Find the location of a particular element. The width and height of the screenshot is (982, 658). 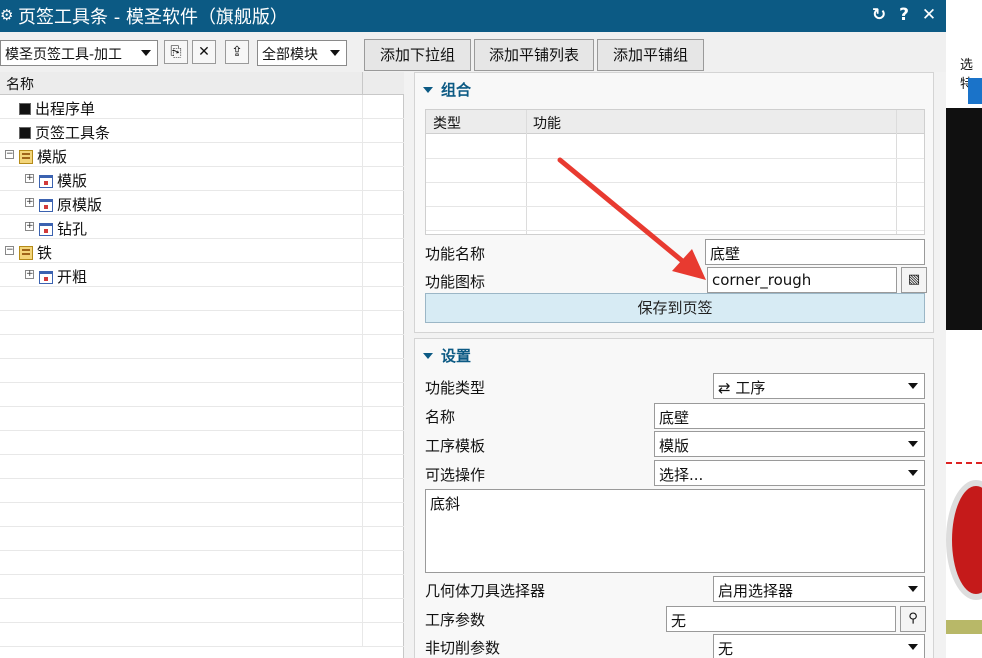

settings-section-title-text: 设置 is located at coordinates (456, 356).